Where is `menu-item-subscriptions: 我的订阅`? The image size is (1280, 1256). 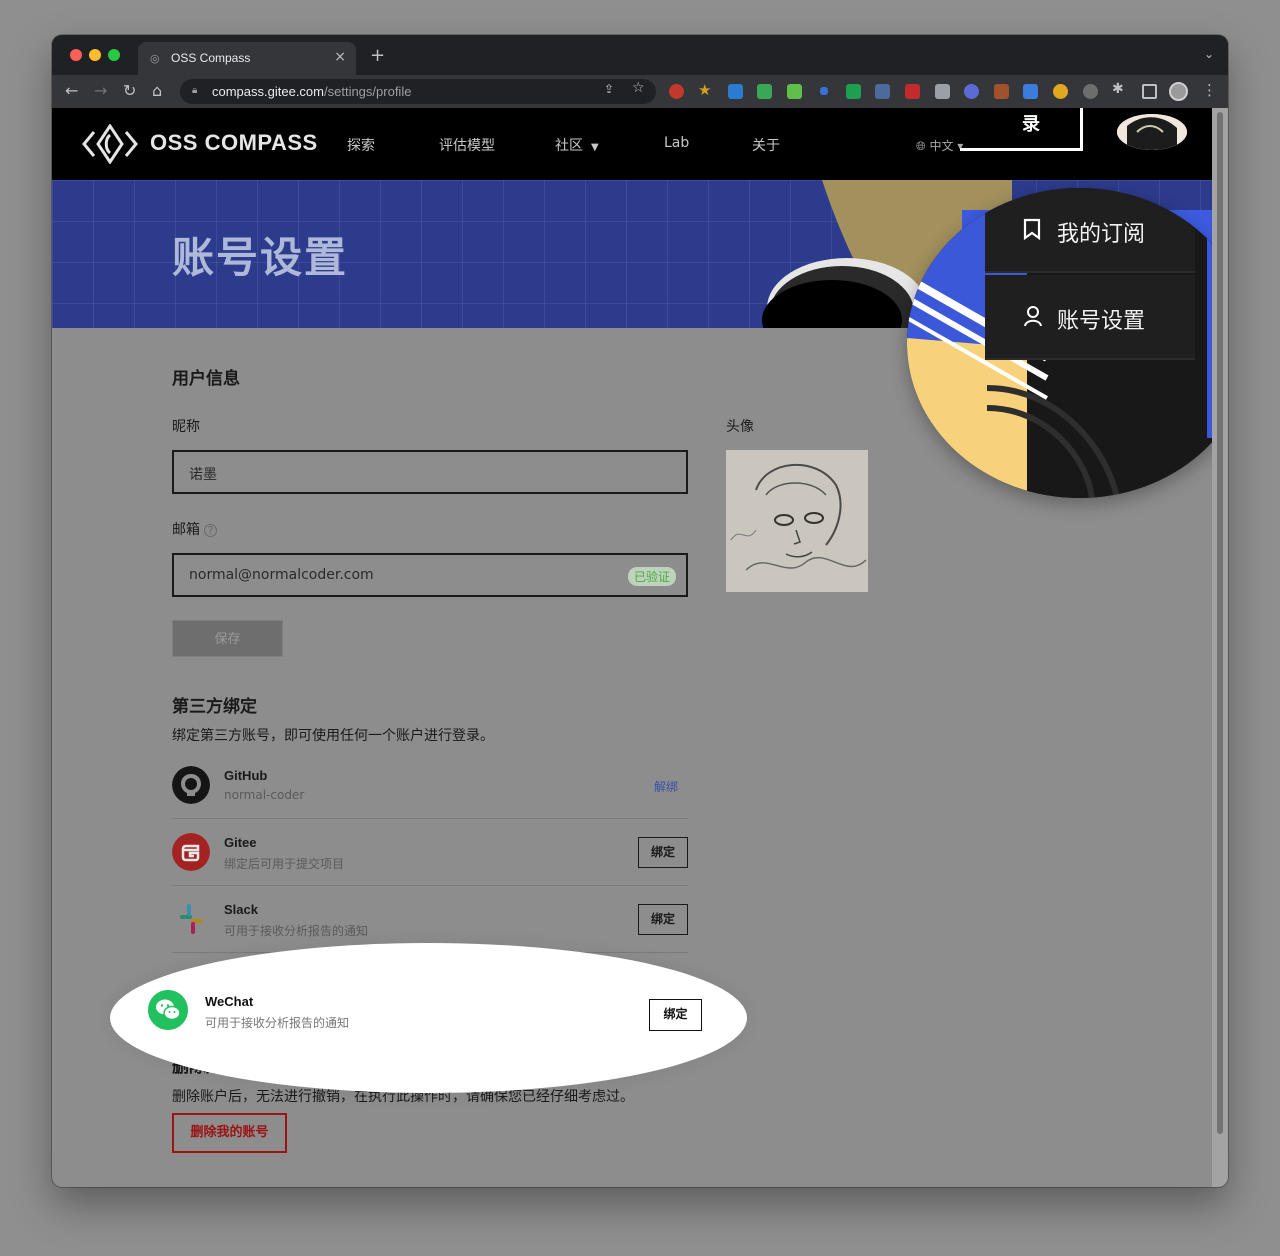
menu-item-subscriptions: 我的订阅 is located at coordinates (1090, 230).